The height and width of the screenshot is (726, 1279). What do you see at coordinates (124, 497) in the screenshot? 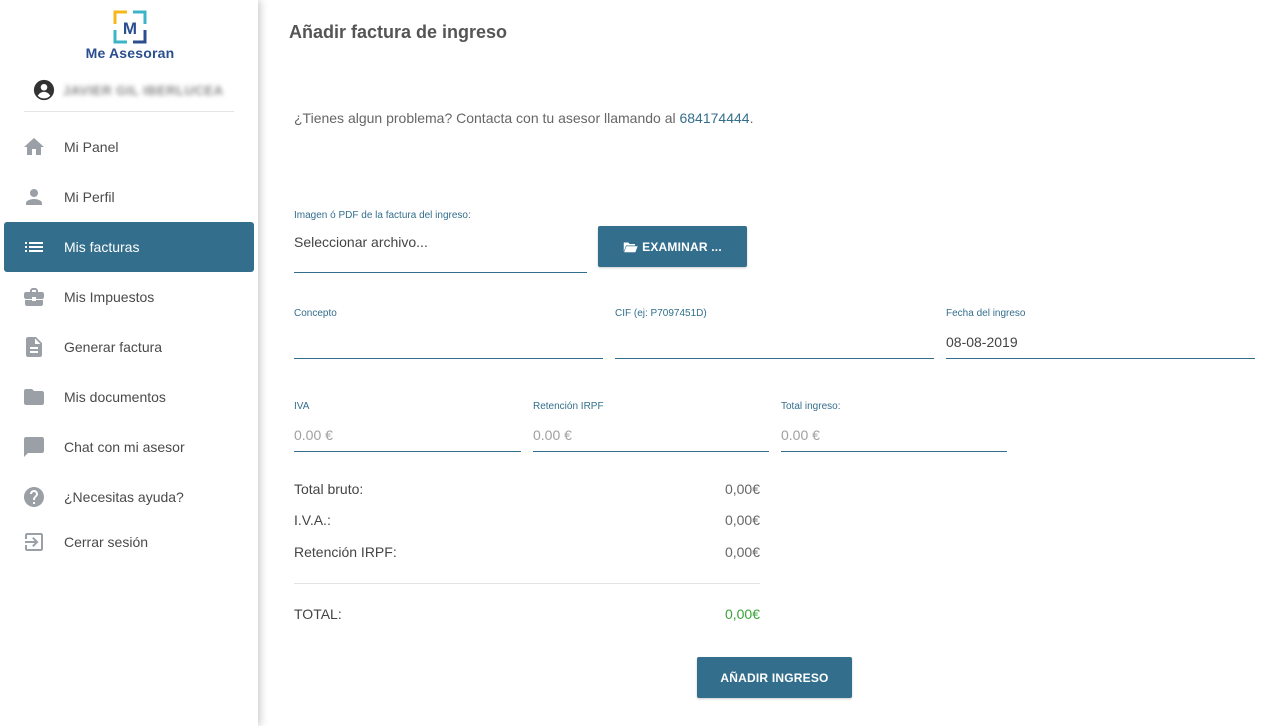
I see `sidebar-item-label: ¿Necesitas ayuda?` at bounding box center [124, 497].